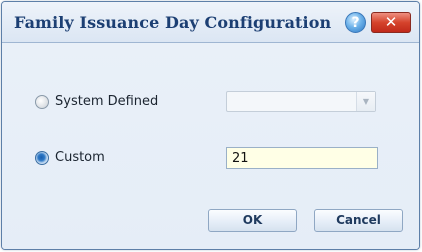  What do you see at coordinates (391, 22) in the screenshot?
I see `close-icon: ✕` at bounding box center [391, 22].